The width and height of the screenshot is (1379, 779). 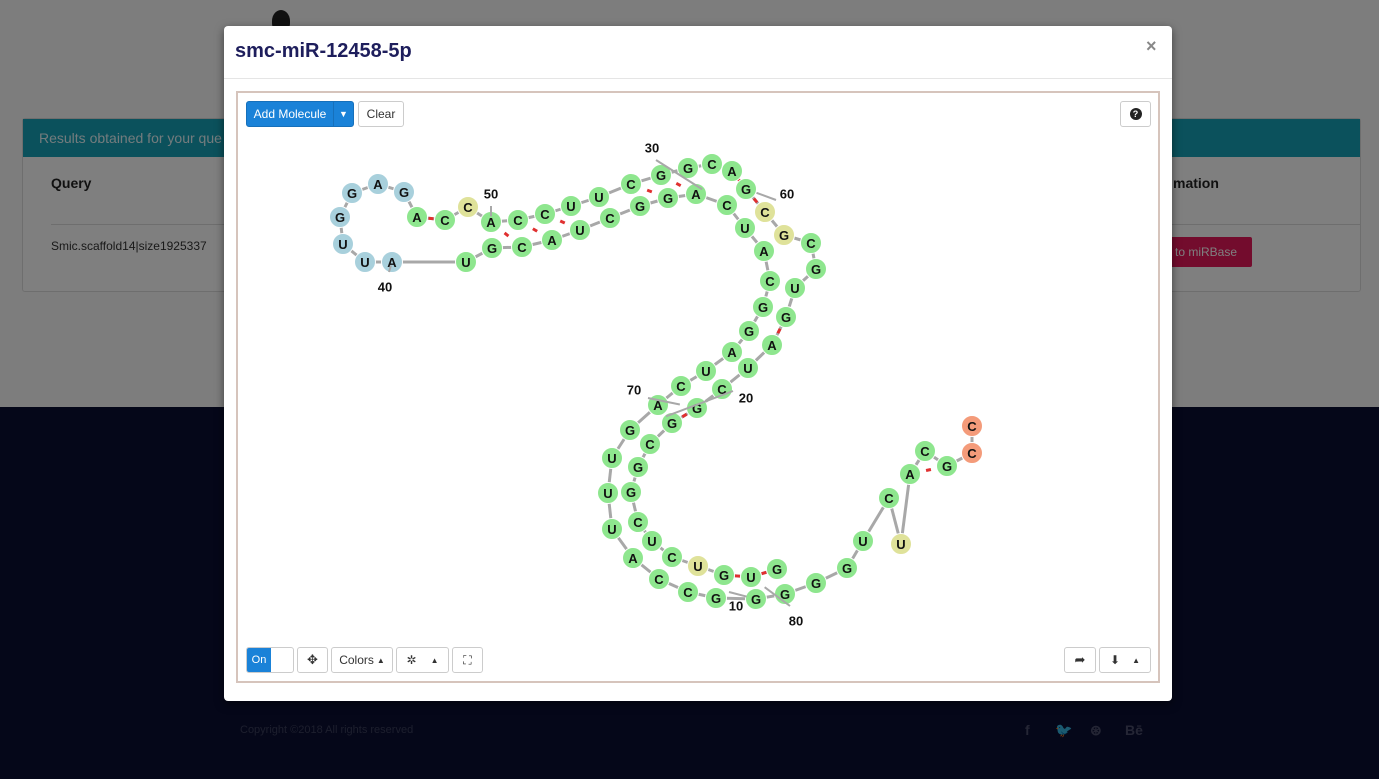 What do you see at coordinates (381, 114) in the screenshot?
I see `clear-button: Clear` at bounding box center [381, 114].